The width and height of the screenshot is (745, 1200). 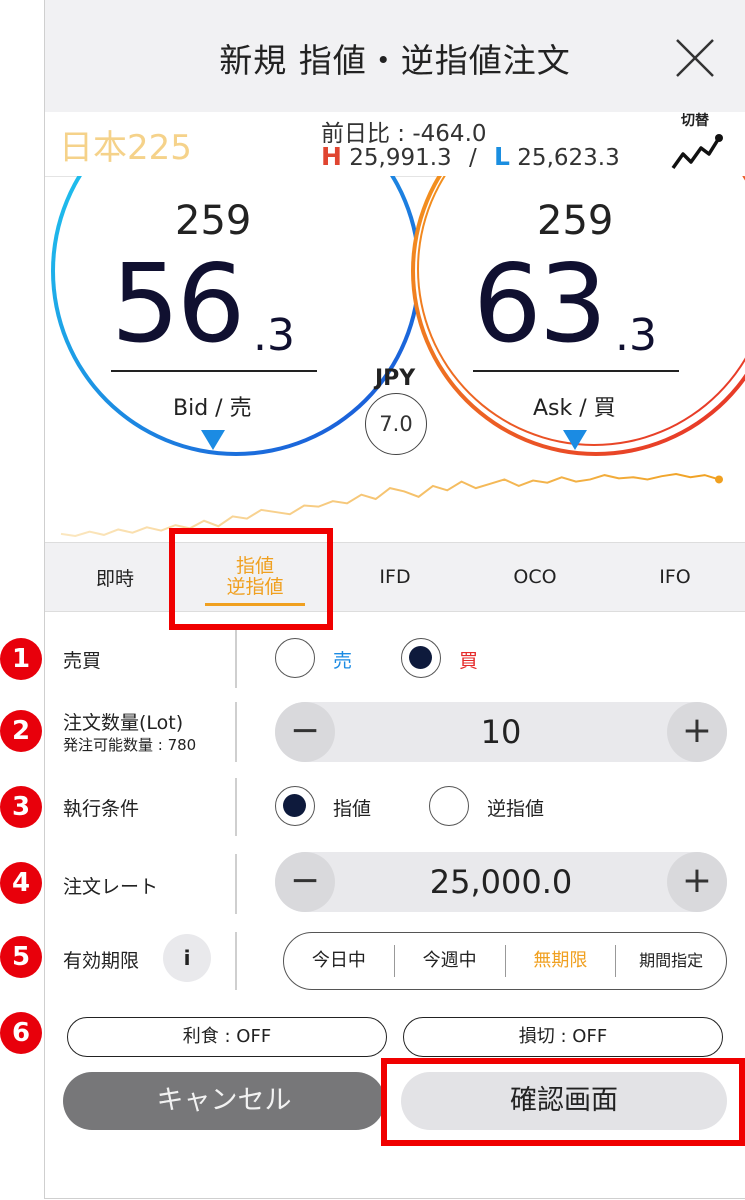 What do you see at coordinates (331, 156) in the screenshot?
I see `high-letter: H` at bounding box center [331, 156].